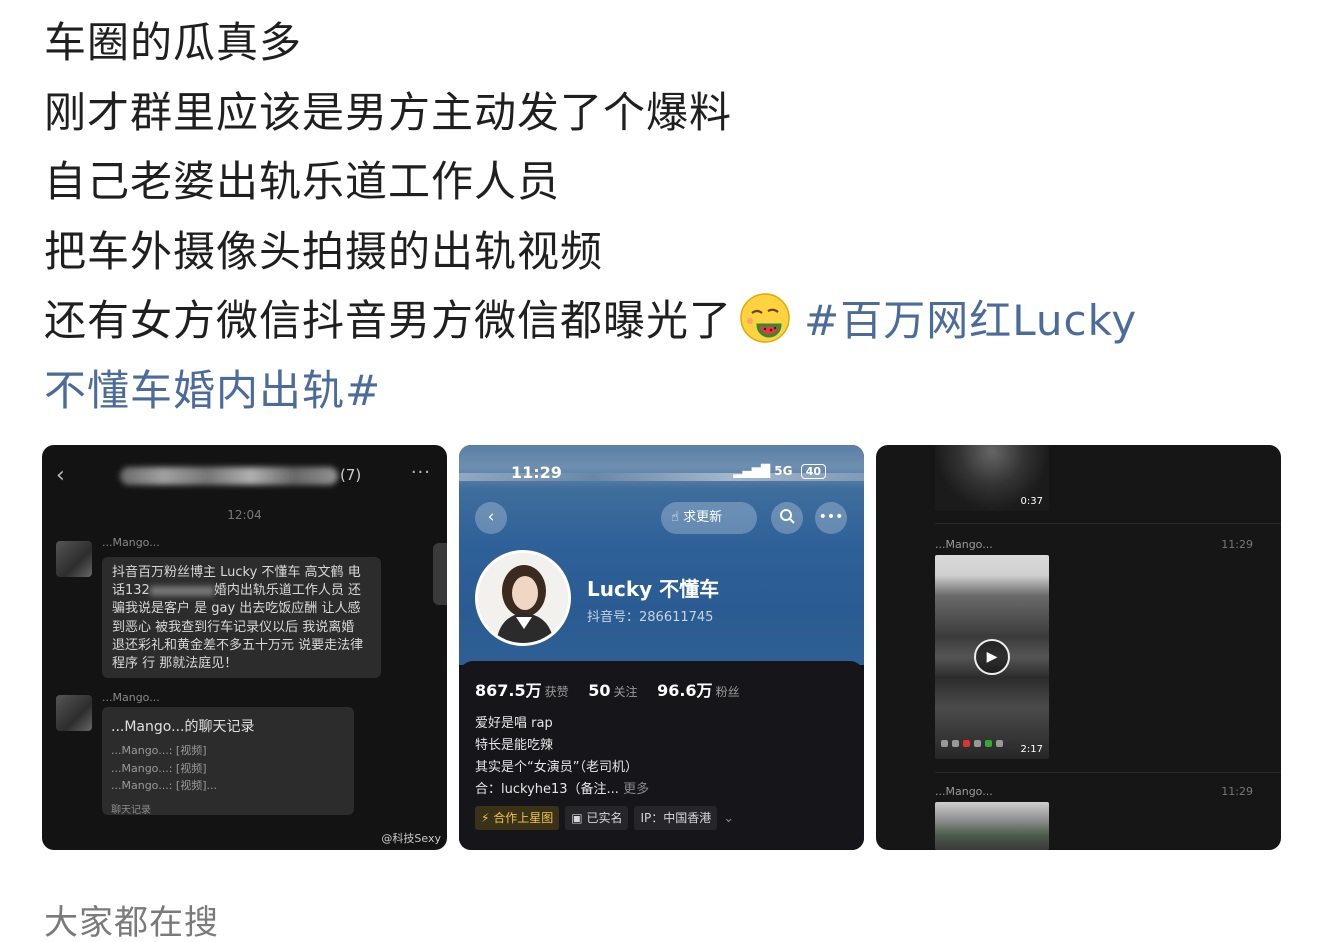 This screenshot has height=942, width=1320. What do you see at coordinates (675, 517) in the screenshot?
I see `thumb-icon: ☝` at bounding box center [675, 517].